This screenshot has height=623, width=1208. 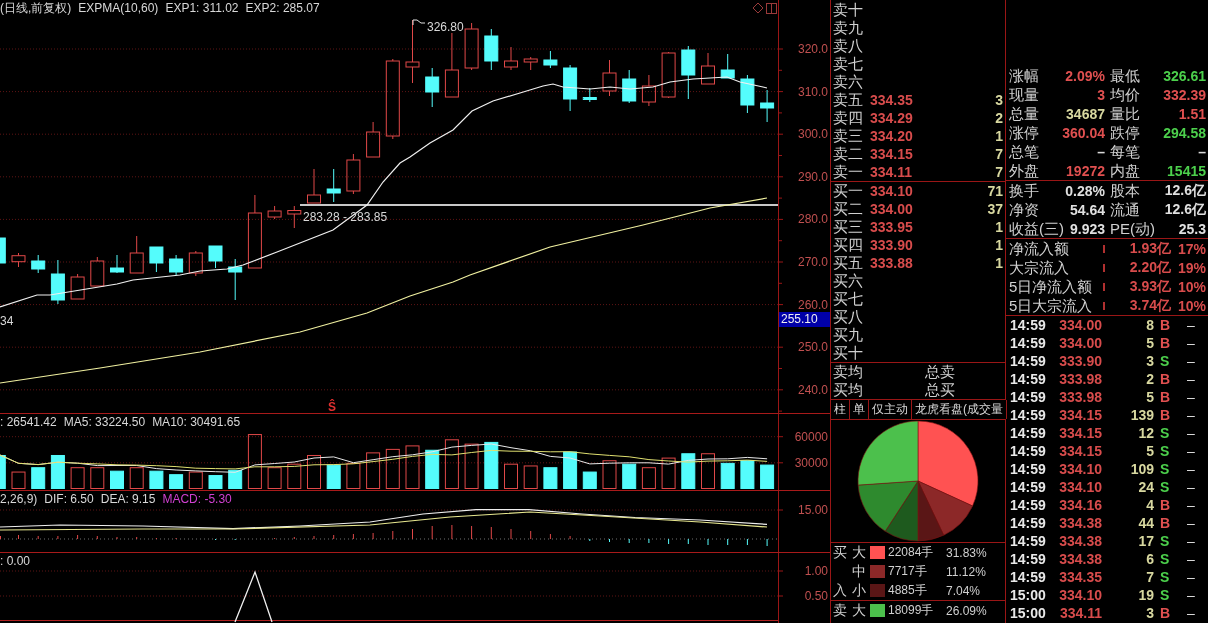 What do you see at coordinates (1080, 397) in the screenshot?
I see `trade-price: 333.98` at bounding box center [1080, 397].